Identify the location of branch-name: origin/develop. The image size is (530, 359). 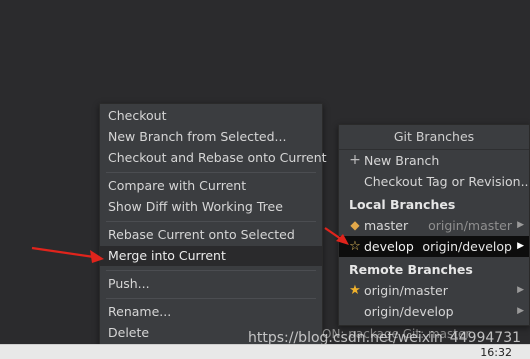
(409, 311).